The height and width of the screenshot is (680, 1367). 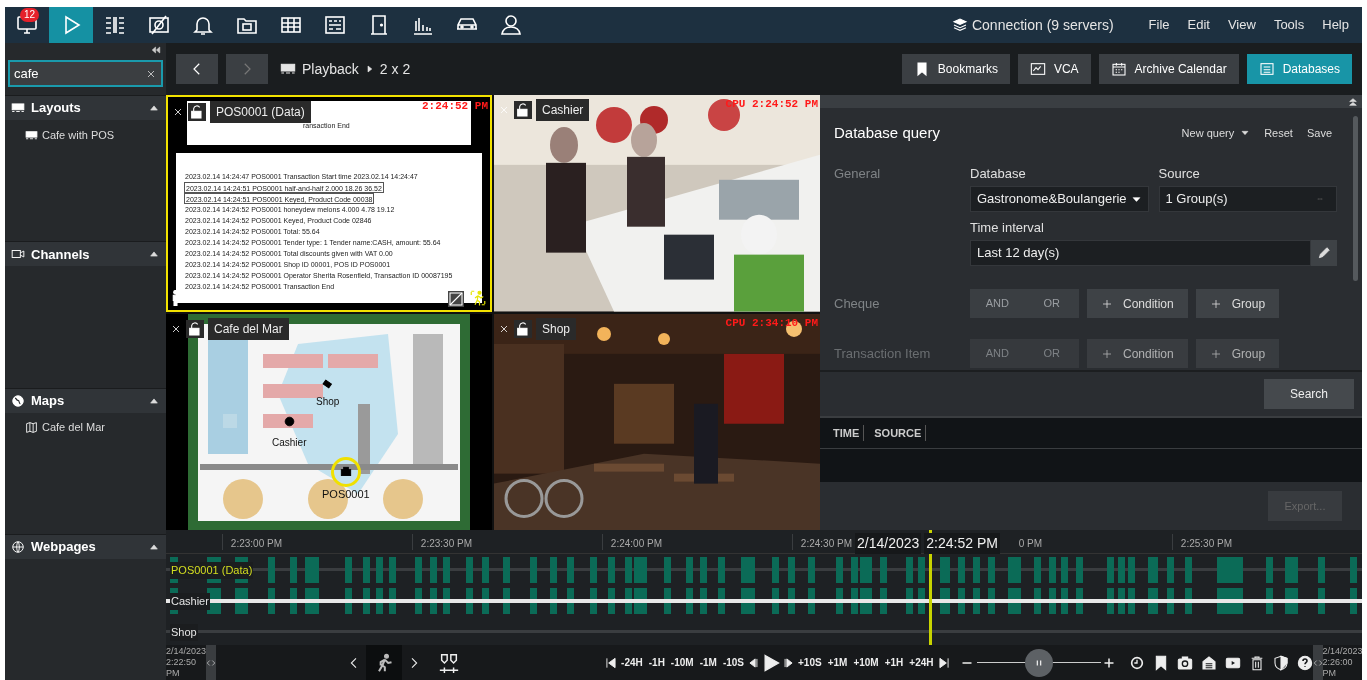 I want to click on jump-button: +24H, so click(x=921, y=662).